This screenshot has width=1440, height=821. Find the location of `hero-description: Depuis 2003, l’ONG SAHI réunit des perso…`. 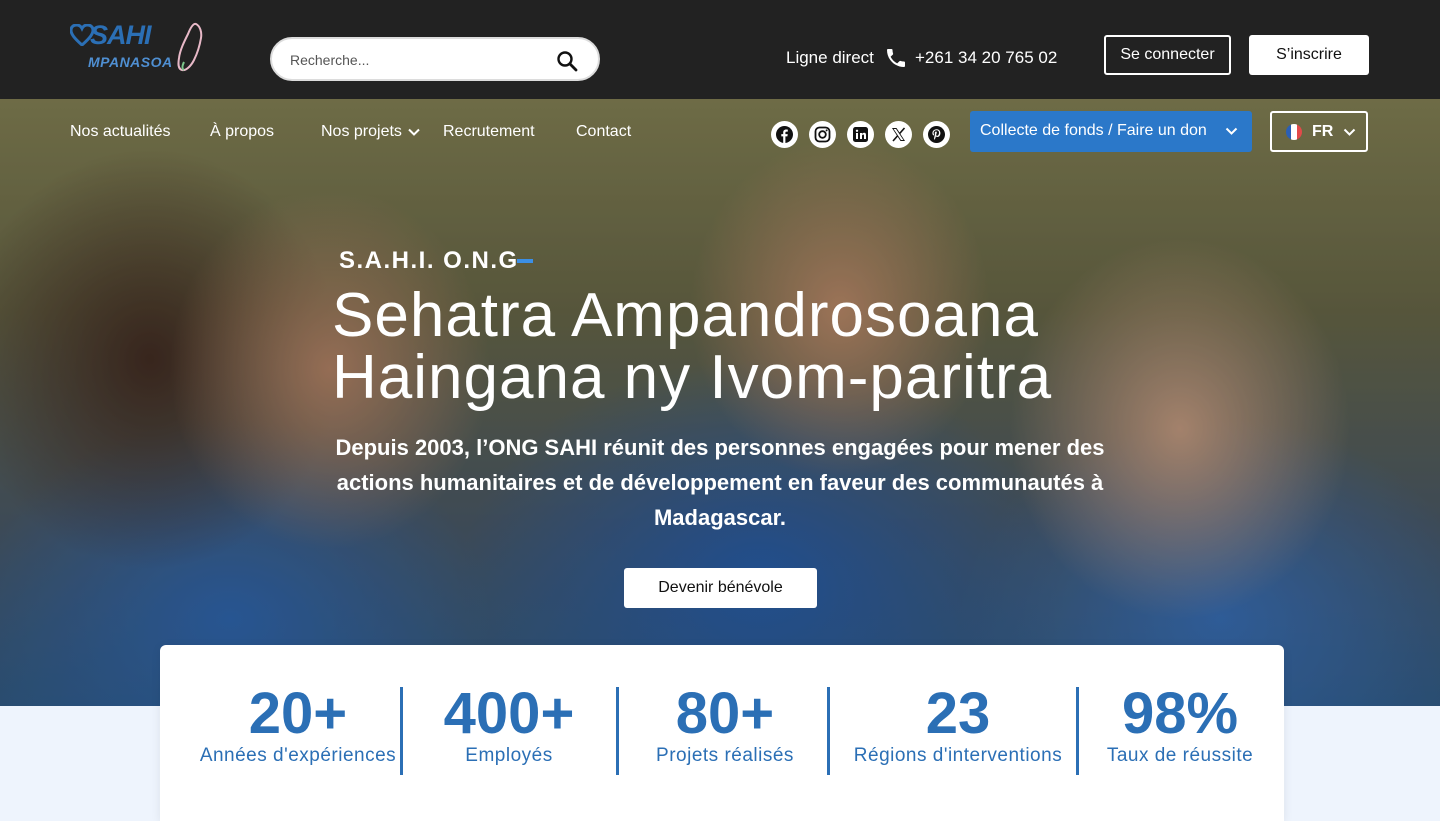

hero-description: Depuis 2003, l’ONG SAHI réunit des perso… is located at coordinates (720, 482).